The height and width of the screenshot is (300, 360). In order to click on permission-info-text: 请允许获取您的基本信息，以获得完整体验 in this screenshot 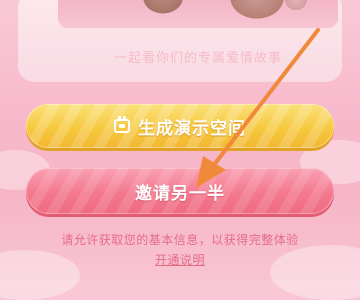, I will do `click(180, 240)`.